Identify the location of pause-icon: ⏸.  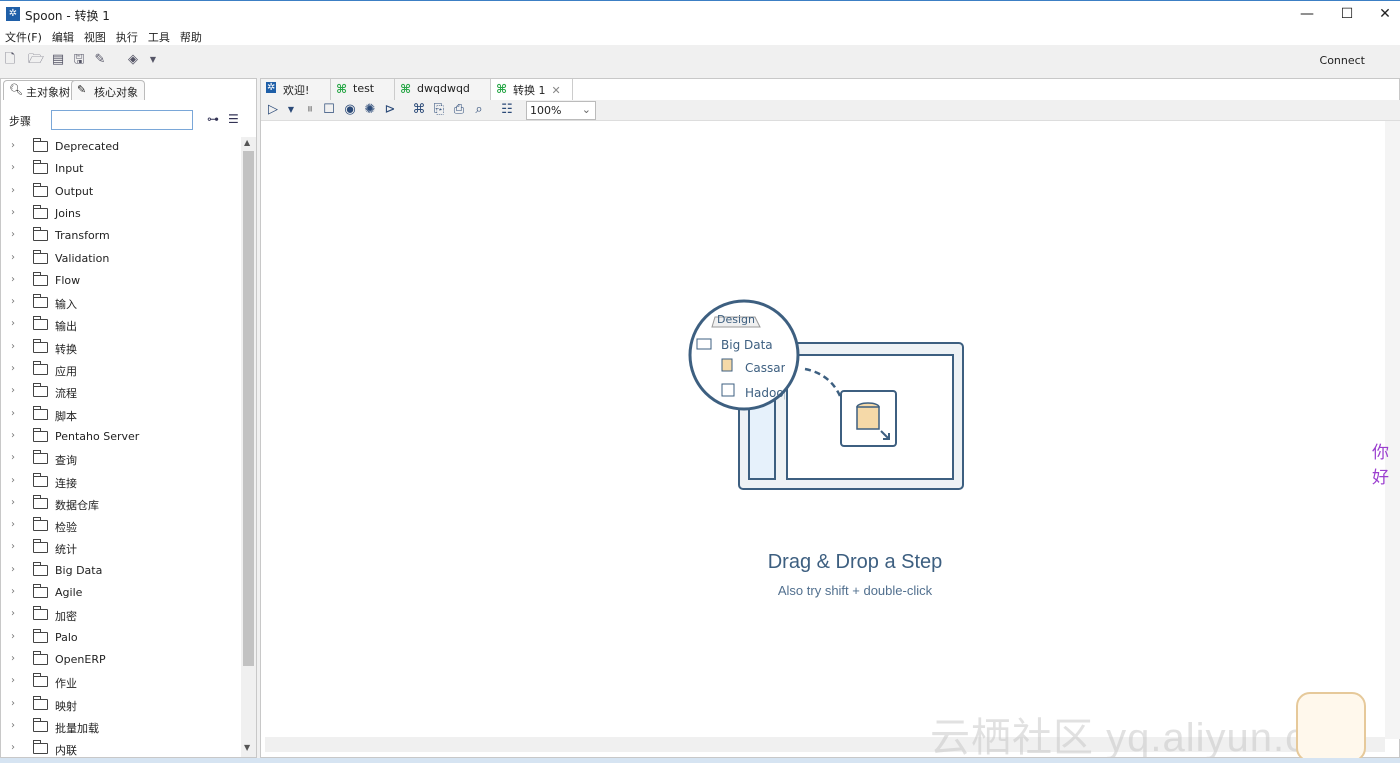
(310, 110).